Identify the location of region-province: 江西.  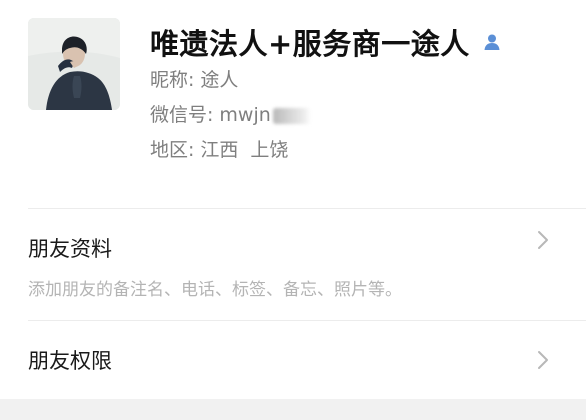
(219, 150).